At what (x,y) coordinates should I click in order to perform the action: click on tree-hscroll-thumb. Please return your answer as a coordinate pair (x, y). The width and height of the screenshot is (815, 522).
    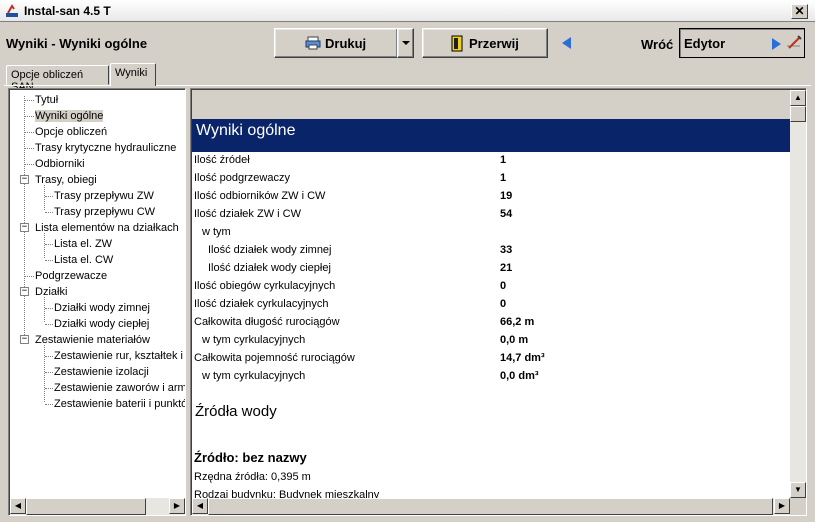
    Looking at the image, I should click on (86, 506).